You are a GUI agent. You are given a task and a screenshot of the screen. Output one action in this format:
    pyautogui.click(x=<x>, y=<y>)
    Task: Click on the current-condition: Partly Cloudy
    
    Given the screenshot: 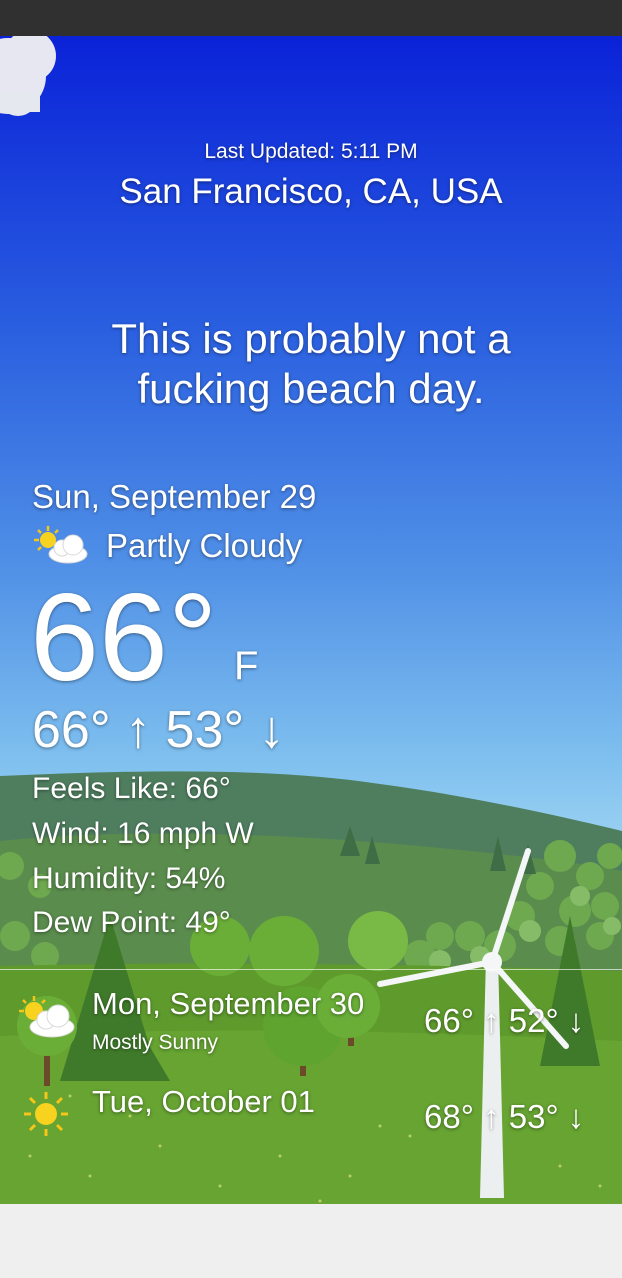 What is the action you would take?
    pyautogui.click(x=204, y=545)
    